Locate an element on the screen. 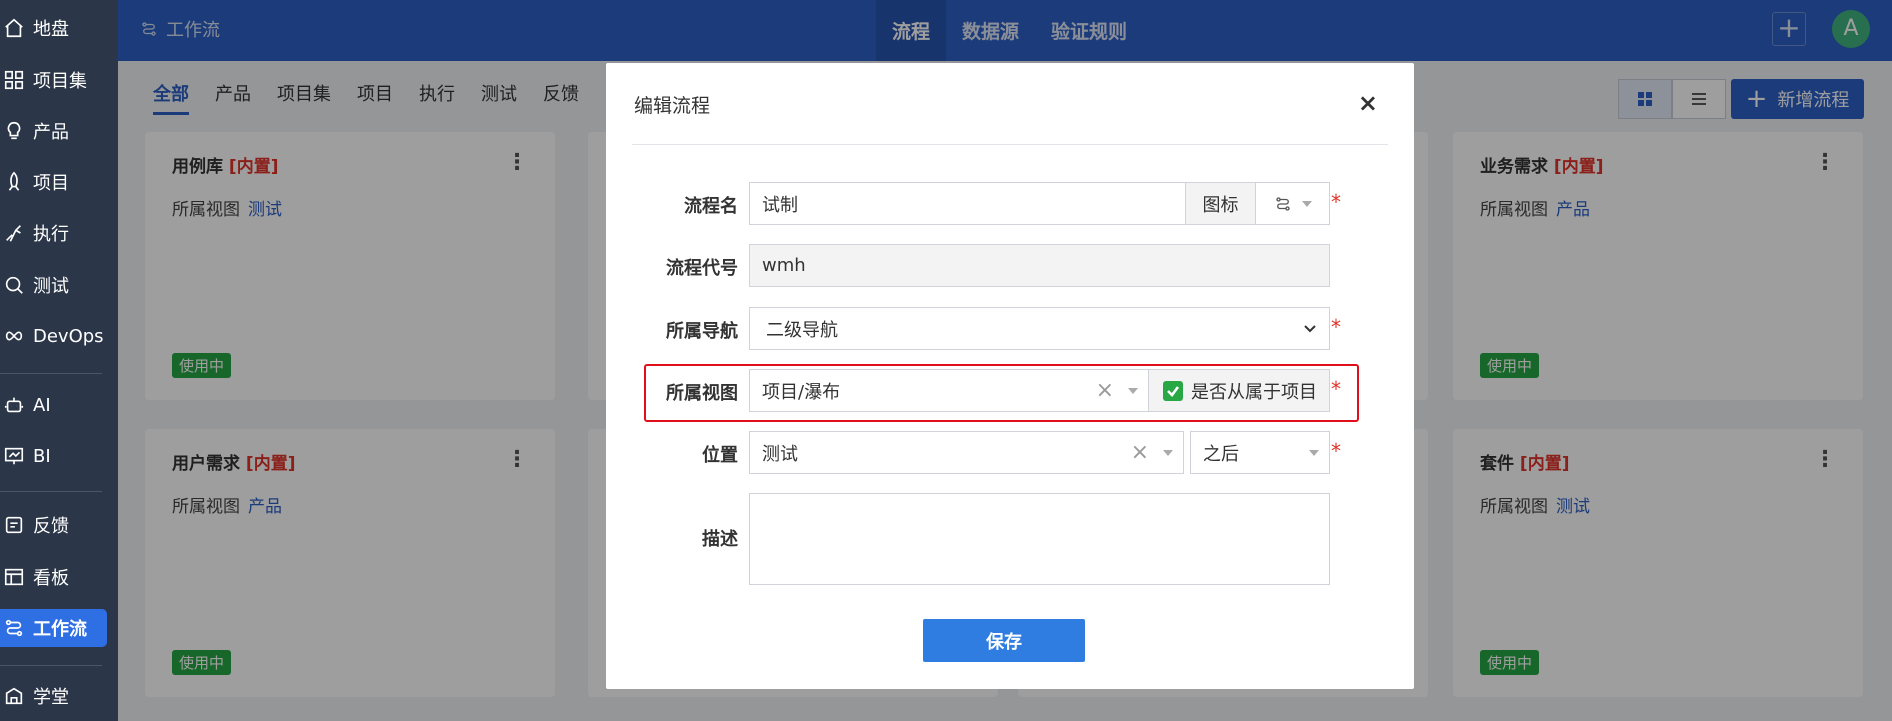 The width and height of the screenshot is (1892, 721). sidebar-item-program: 项目集 is located at coordinates (55, 80).